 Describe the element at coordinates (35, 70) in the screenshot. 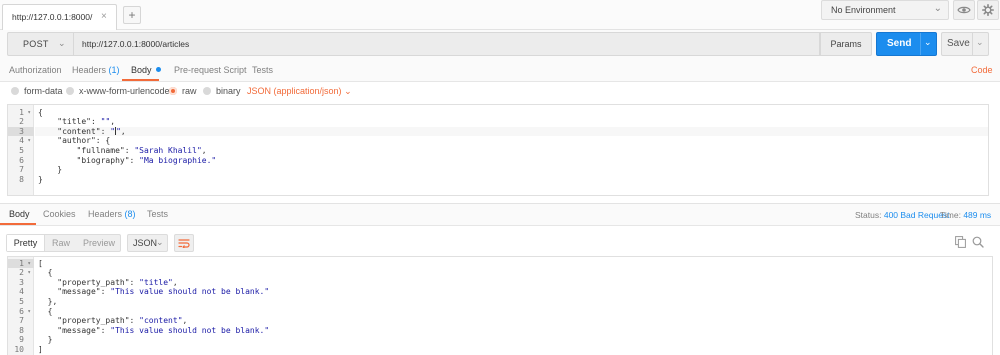

I see `tab-authorization: Authorization` at that location.